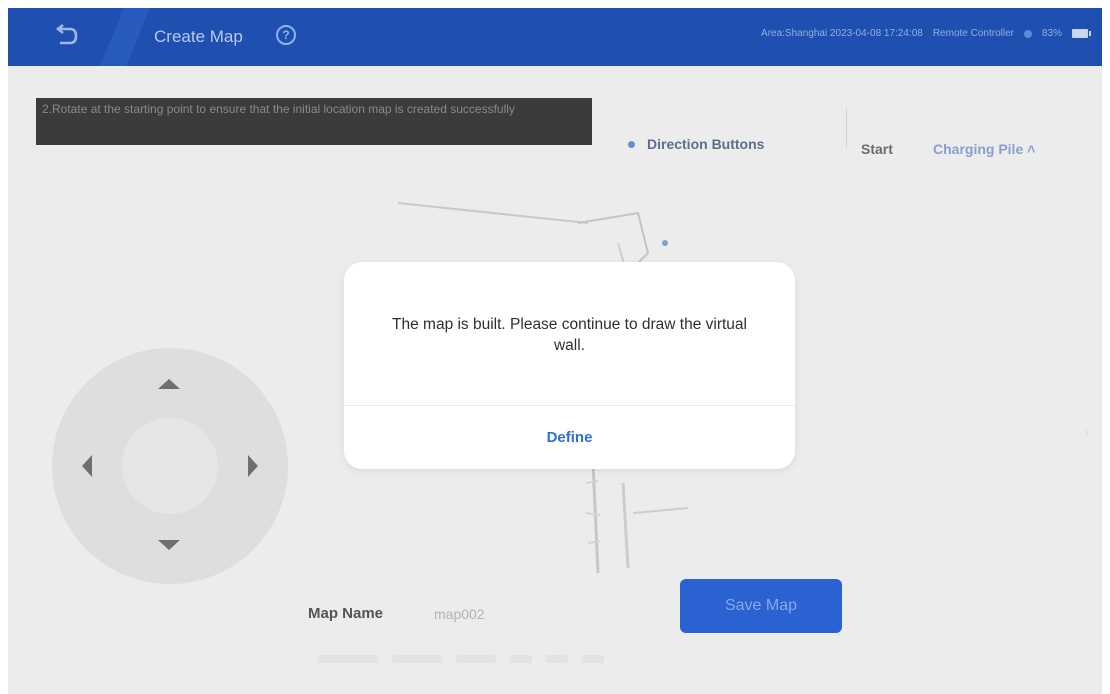 Image resolution: width=1110 pixels, height=694 pixels. I want to click on header-divider, so click(125, 37).